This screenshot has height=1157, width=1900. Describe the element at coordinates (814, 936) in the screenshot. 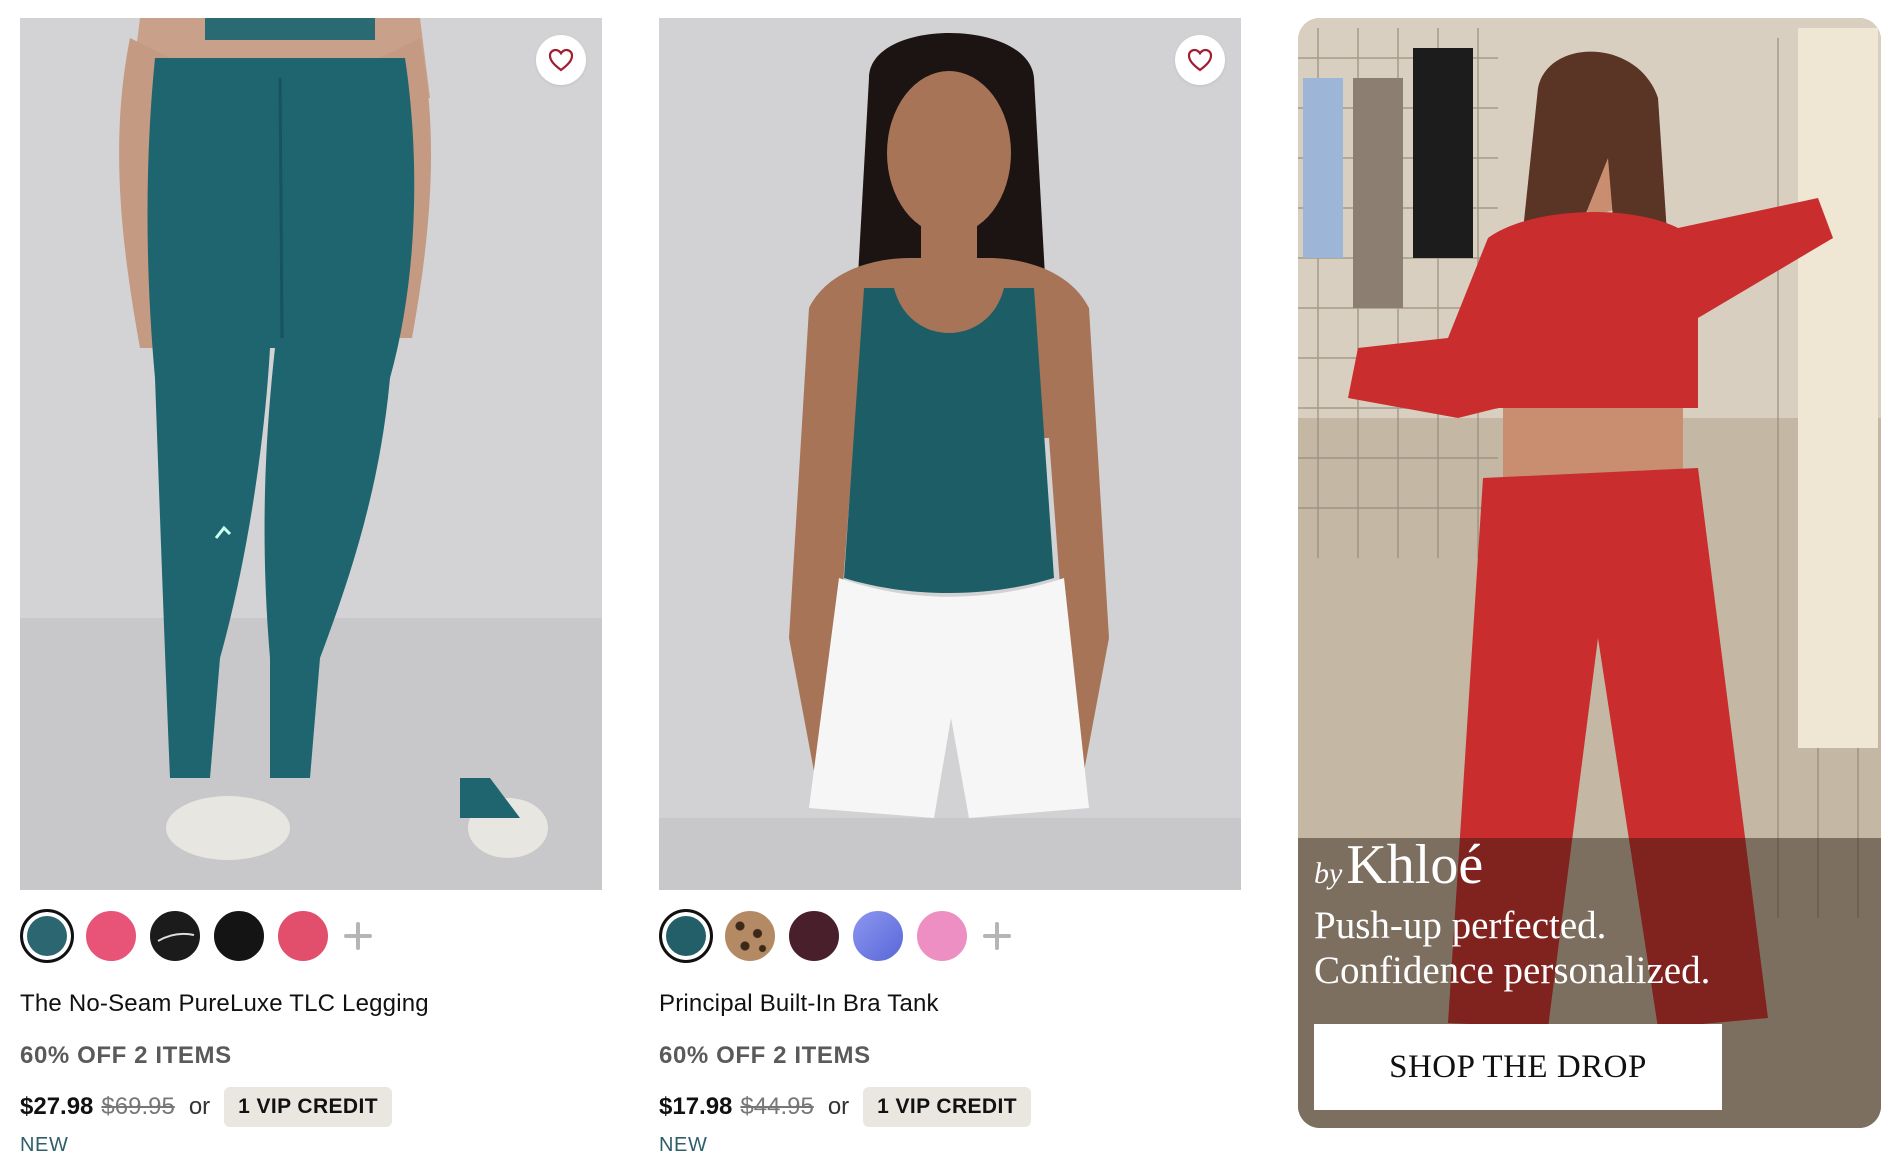

I see `swatch-plum` at that location.